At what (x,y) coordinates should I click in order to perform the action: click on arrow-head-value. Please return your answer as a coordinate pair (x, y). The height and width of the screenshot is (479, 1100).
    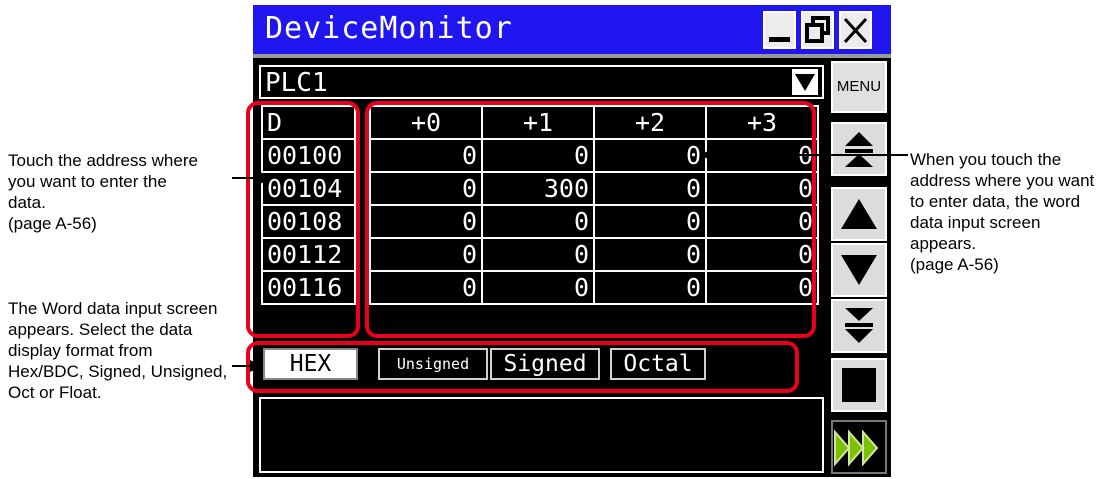
    Looking at the image, I should click on (706, 155).